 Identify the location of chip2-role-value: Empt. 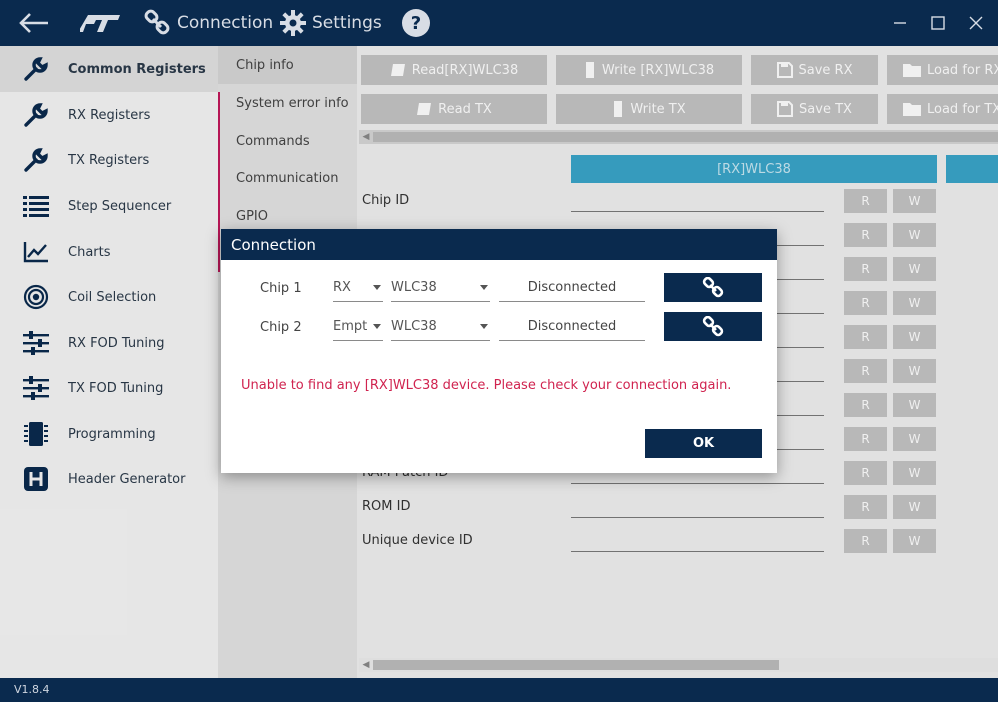
(350, 326).